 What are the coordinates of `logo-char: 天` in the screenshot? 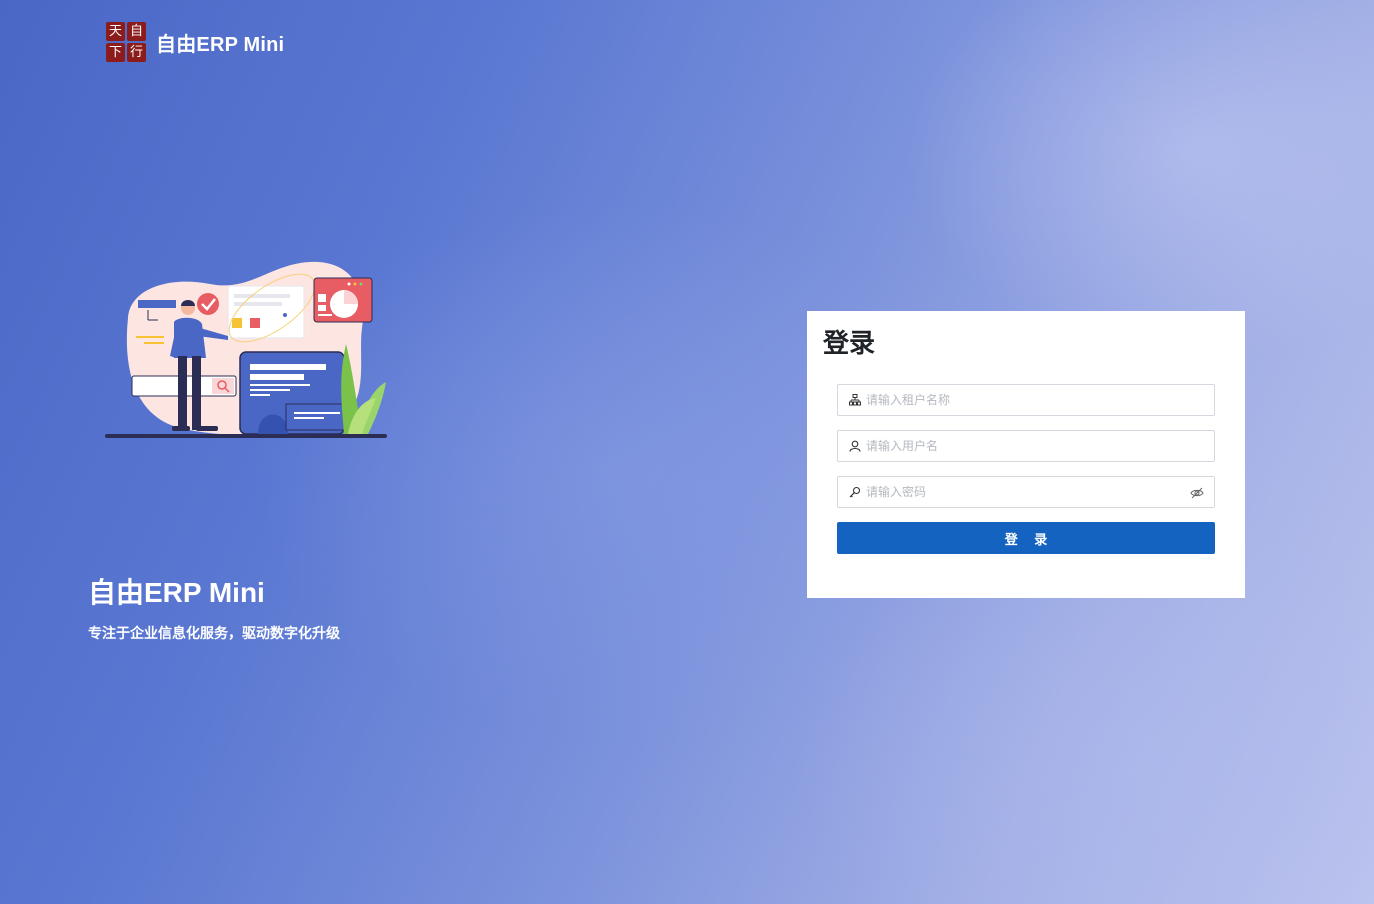 It's located at (115, 31).